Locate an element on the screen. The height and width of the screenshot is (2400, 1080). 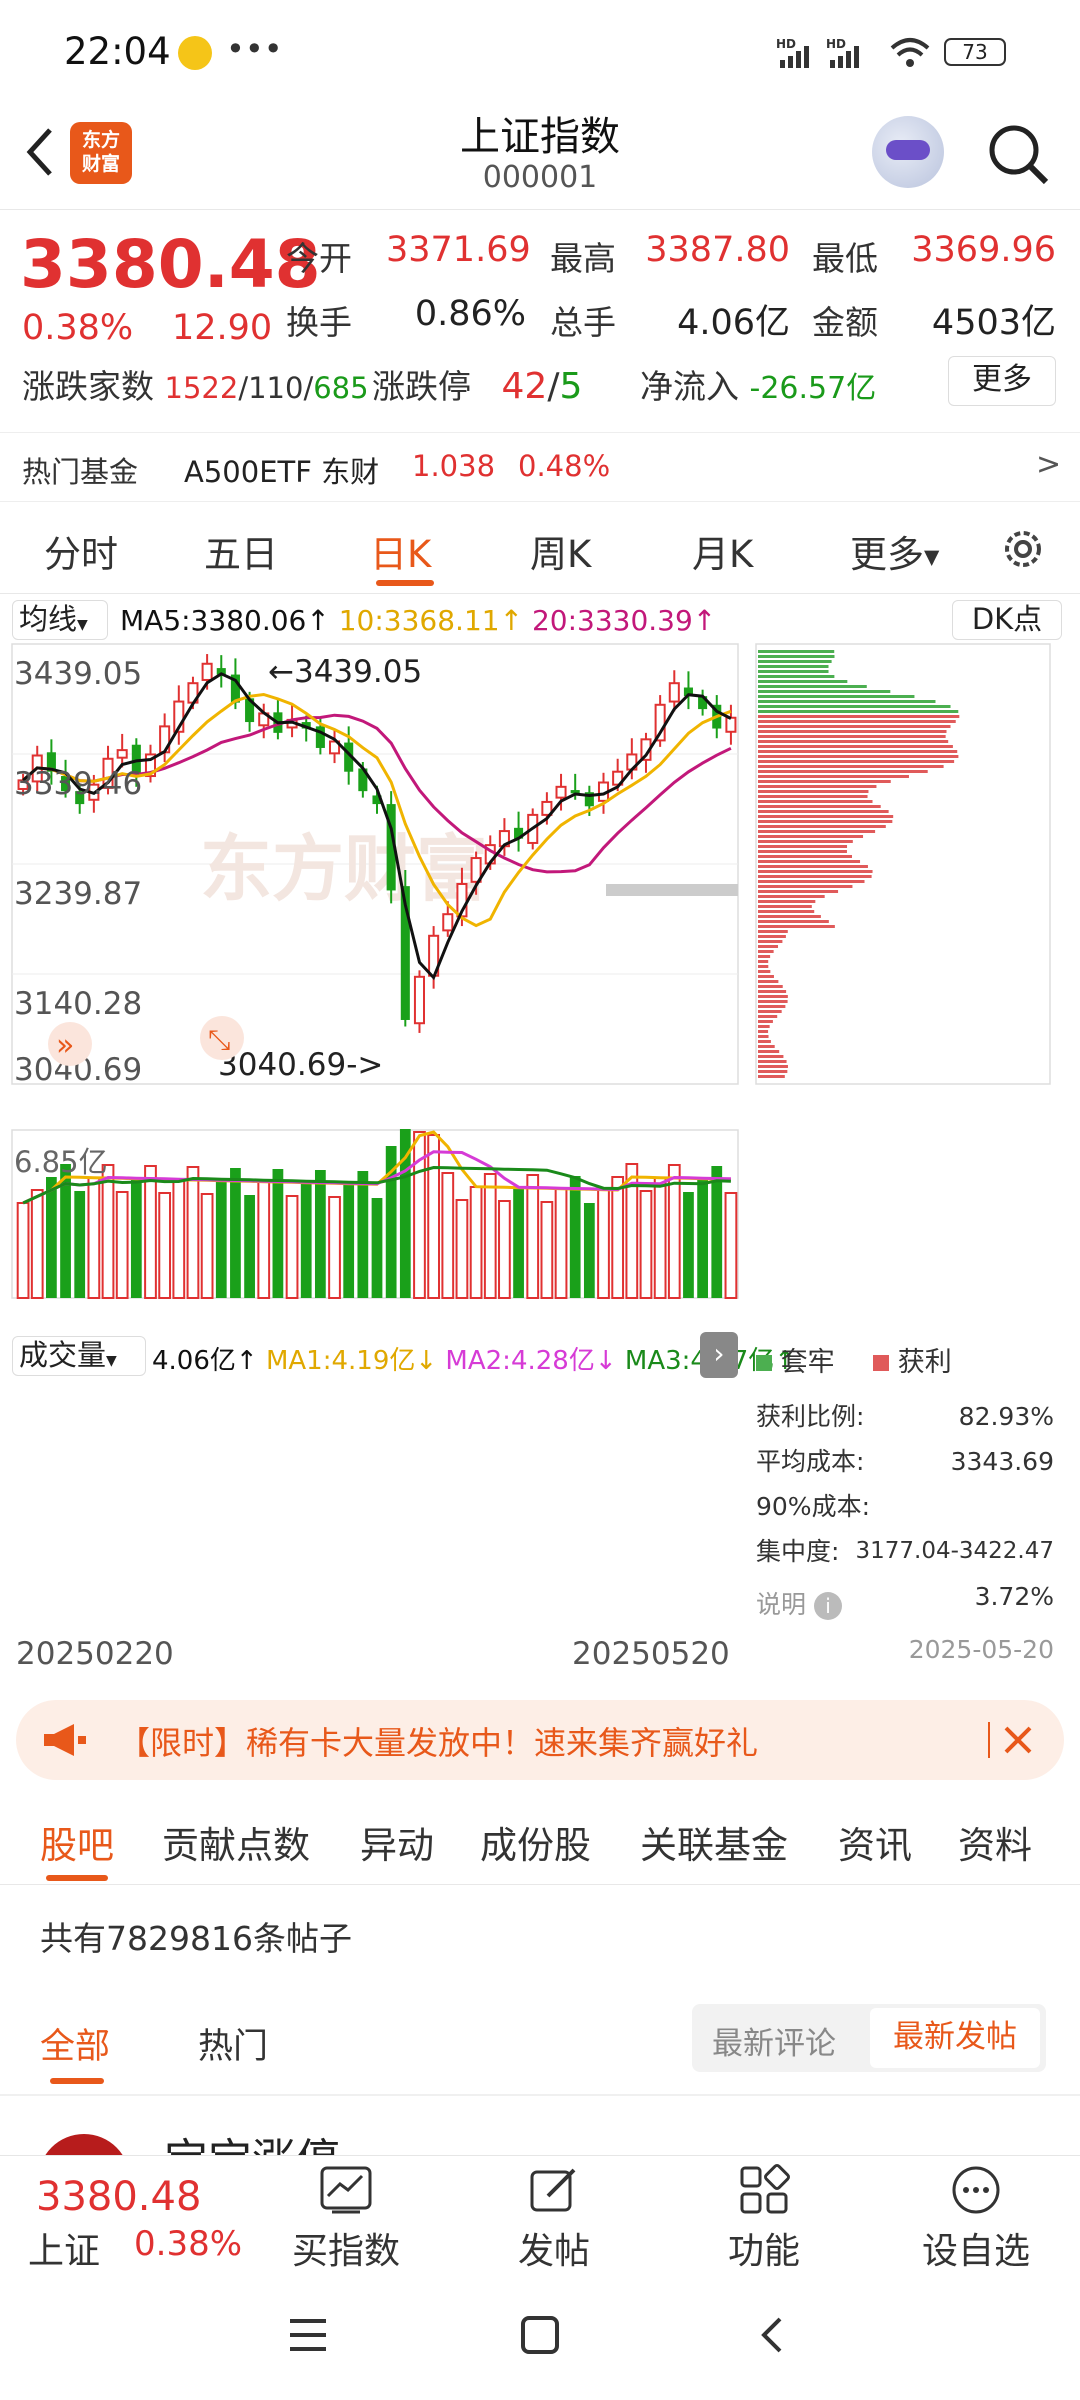
hot-fund-pct: 0.48% is located at coordinates (564, 466).